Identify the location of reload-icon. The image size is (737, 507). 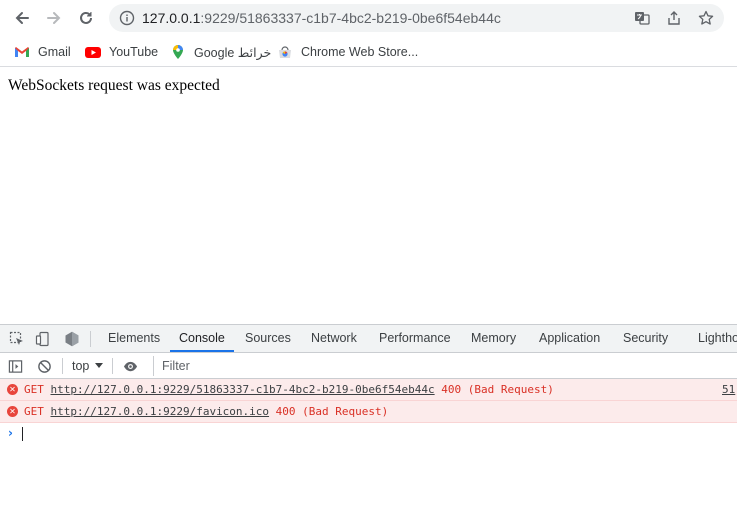
(86, 17).